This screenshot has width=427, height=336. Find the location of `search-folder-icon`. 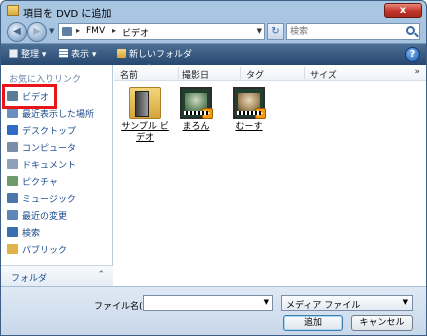

search-folder-icon is located at coordinates (12, 232).